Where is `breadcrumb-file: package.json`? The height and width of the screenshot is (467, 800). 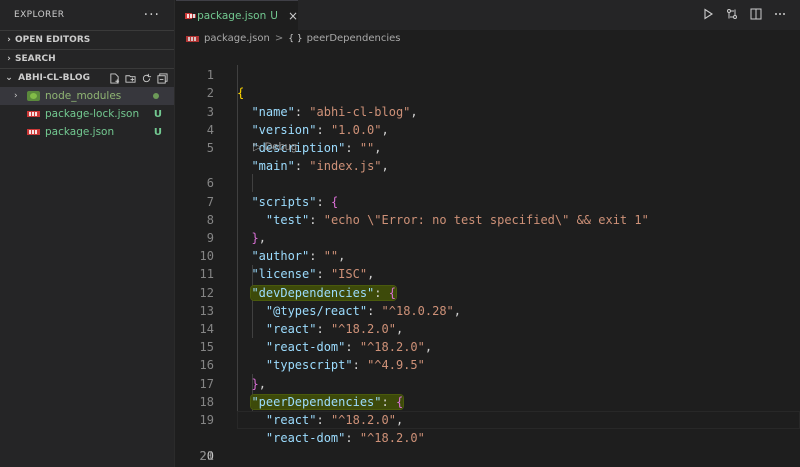
breadcrumb-file: package.json is located at coordinates (237, 38).